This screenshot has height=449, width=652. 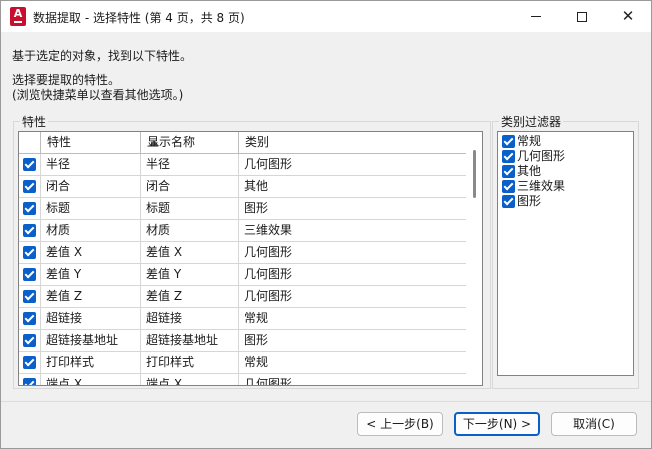 I want to click on cell-category: 三维效果, so click(x=268, y=230).